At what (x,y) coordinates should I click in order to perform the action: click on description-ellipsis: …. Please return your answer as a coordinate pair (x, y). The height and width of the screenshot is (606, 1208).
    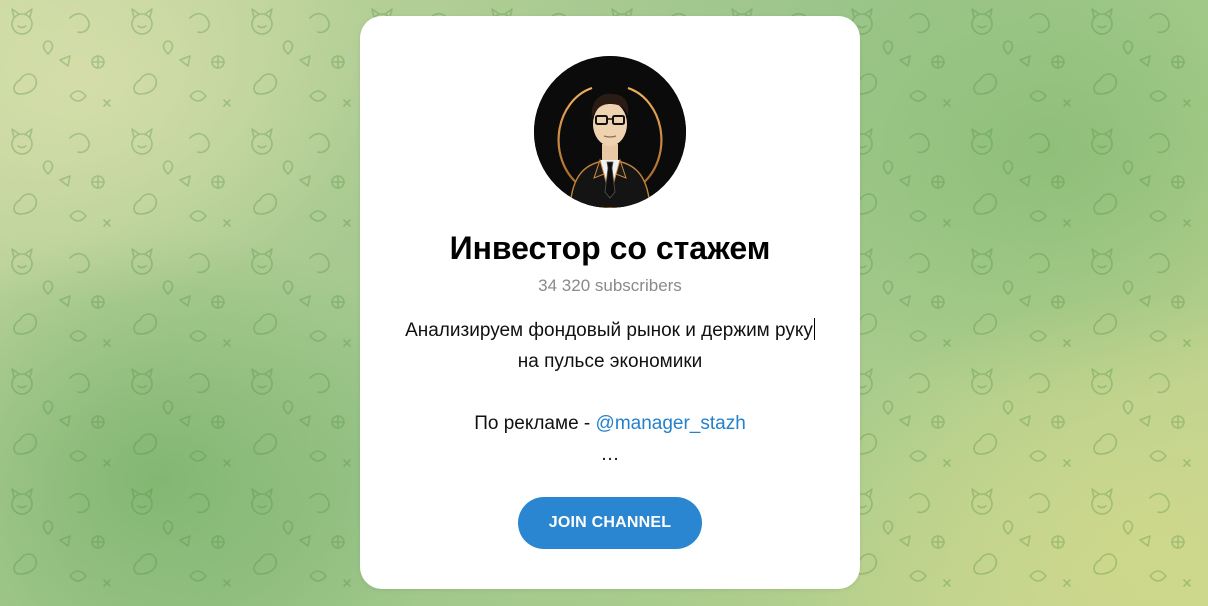
    Looking at the image, I should click on (610, 454).